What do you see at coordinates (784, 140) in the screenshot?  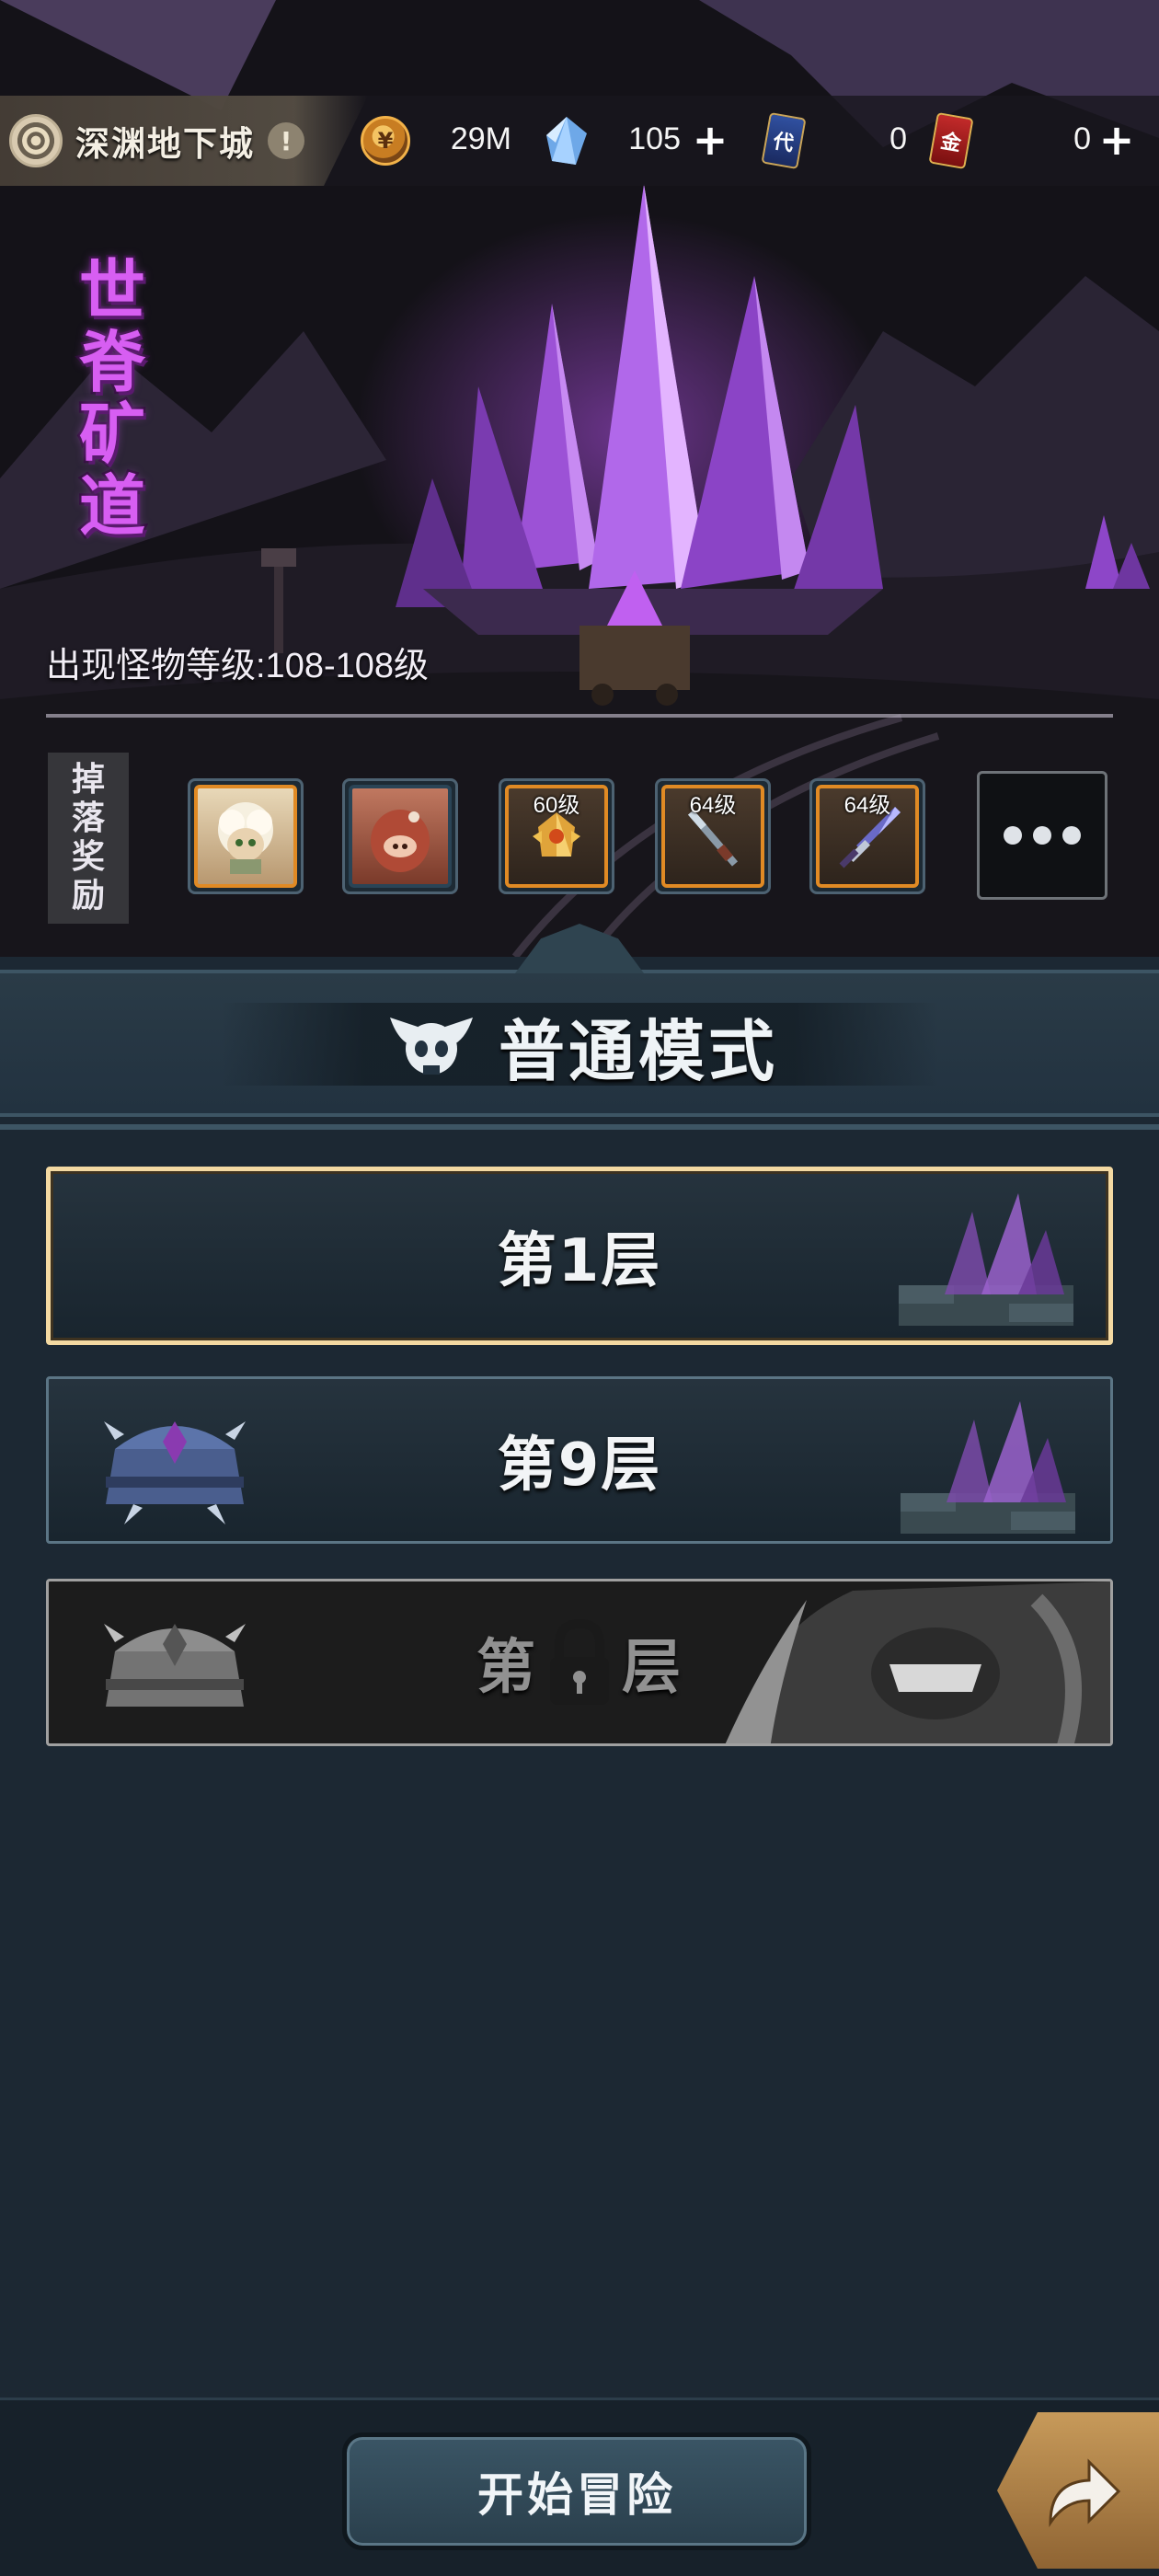 I see `blue-card-icon: 代` at bounding box center [784, 140].